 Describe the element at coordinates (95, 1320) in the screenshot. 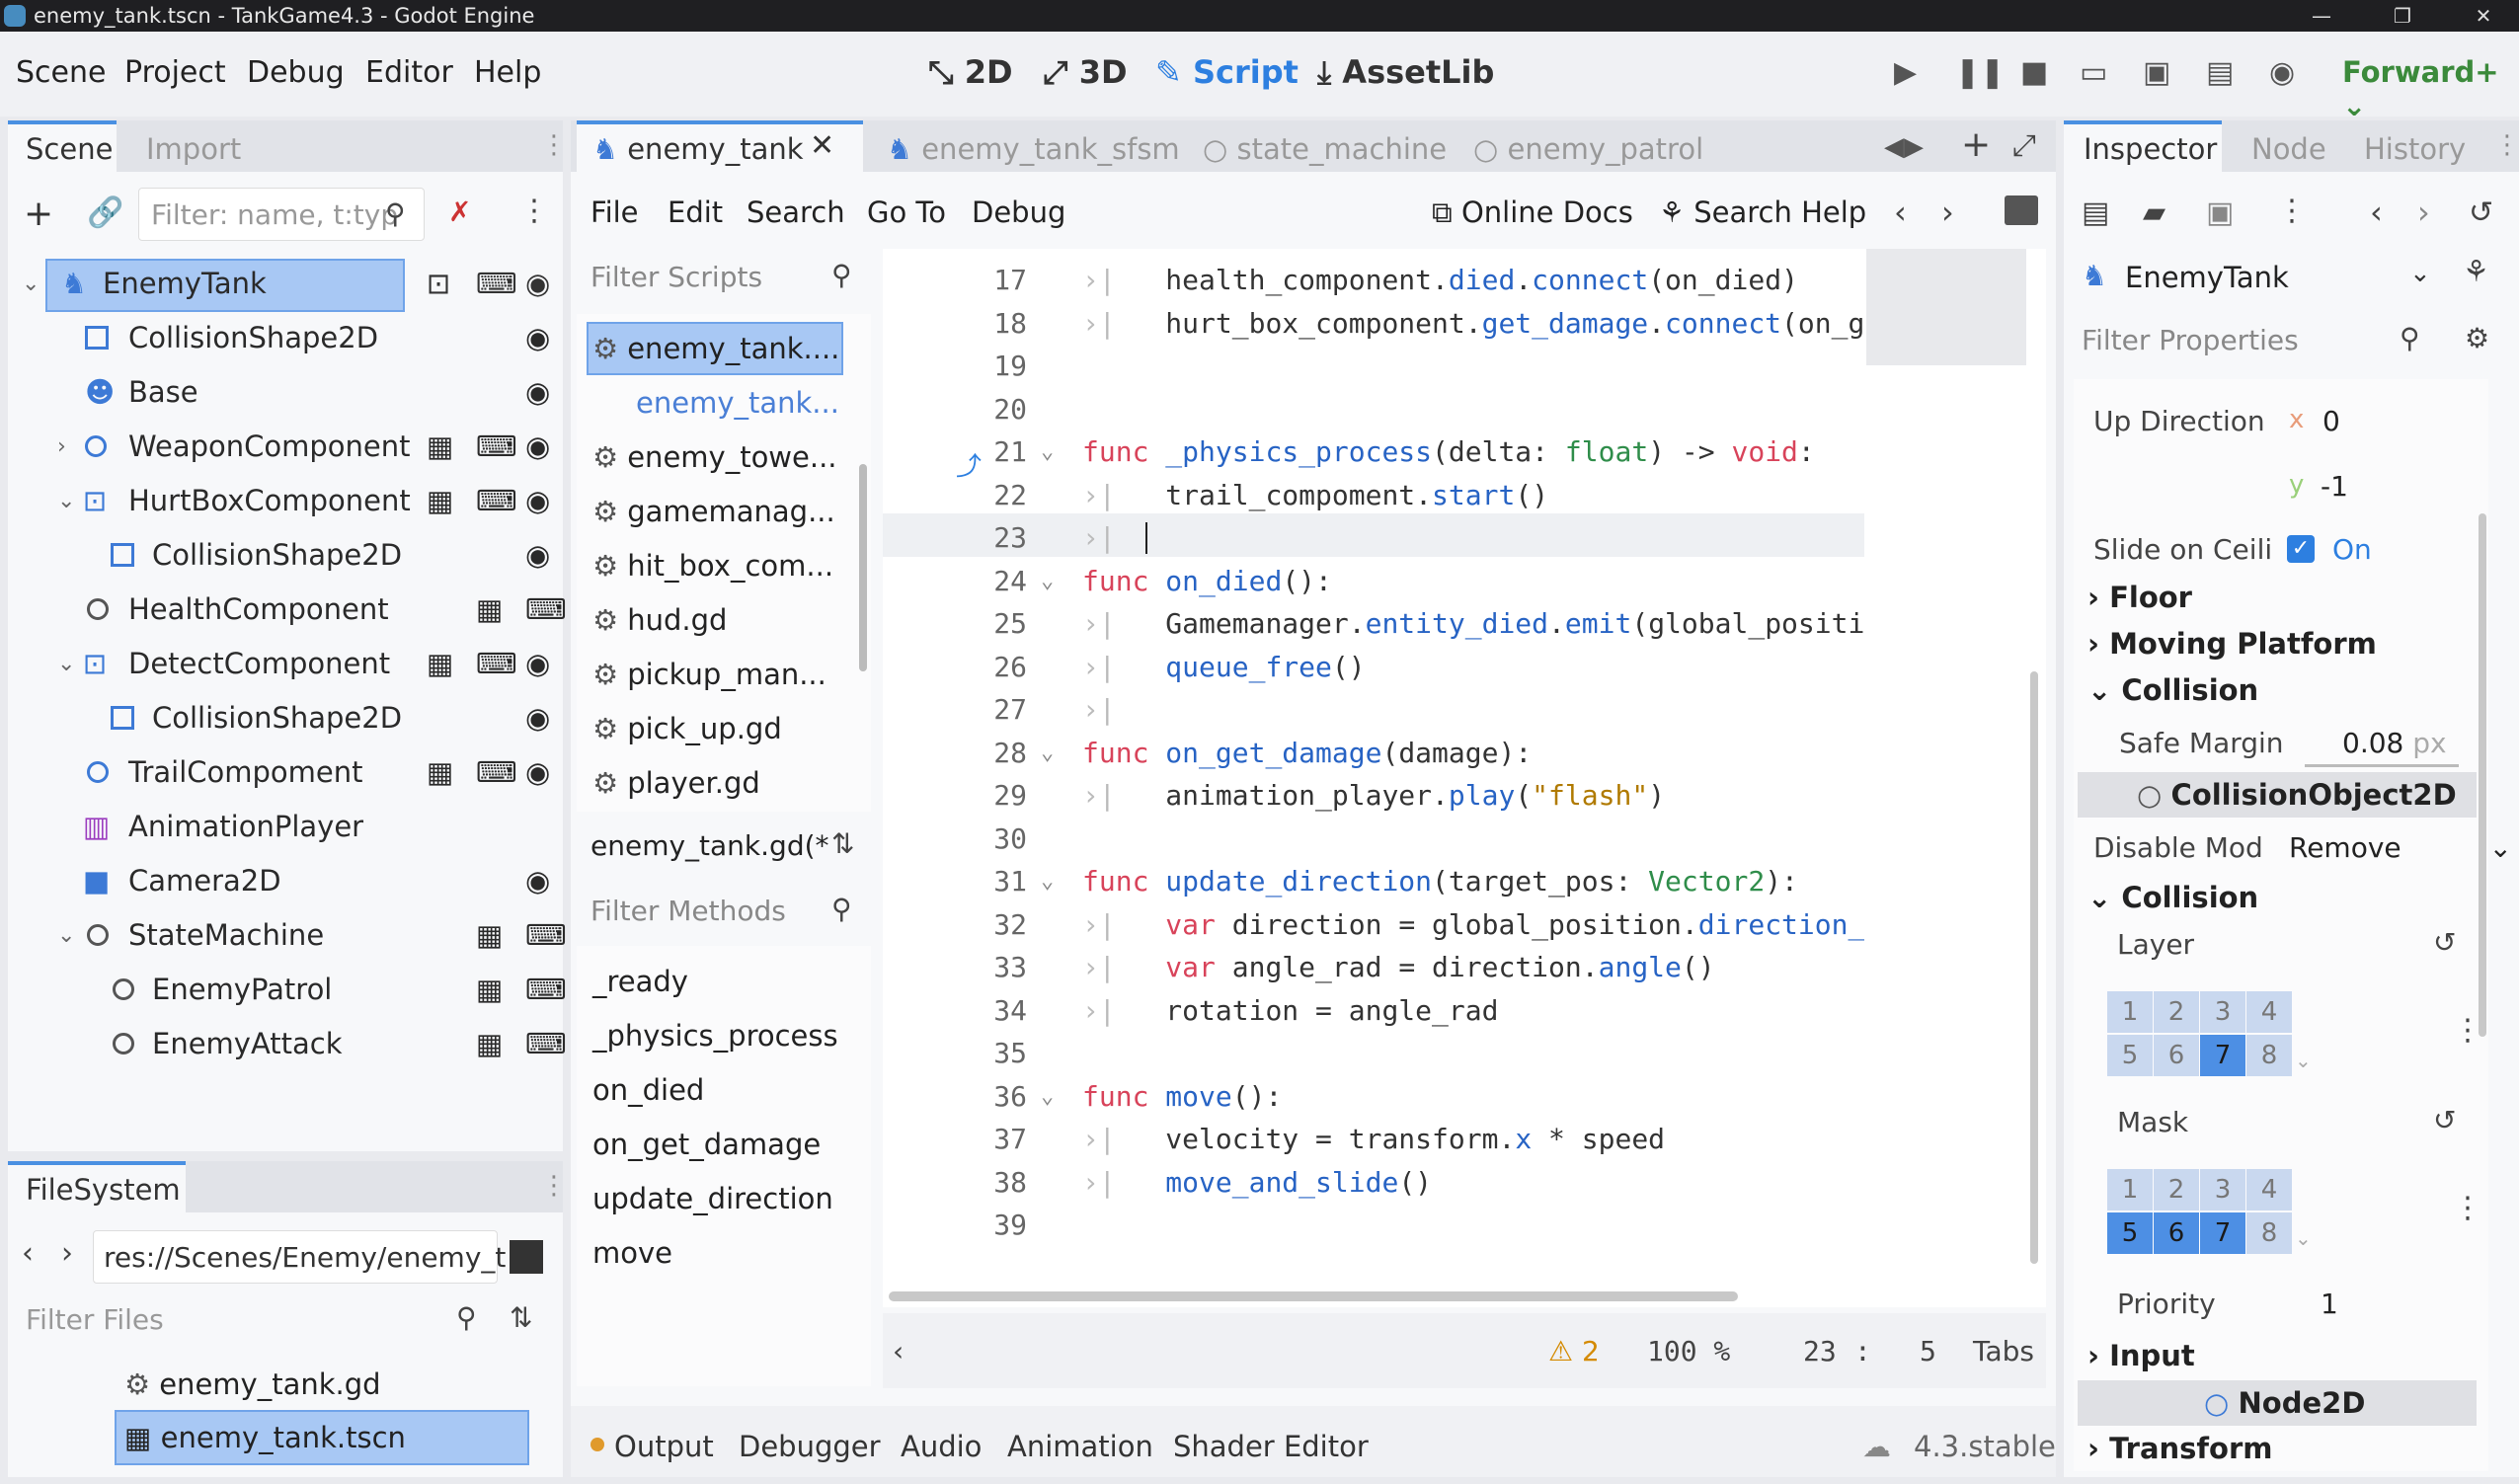

I see `filter-files-input: Filter Files` at that location.